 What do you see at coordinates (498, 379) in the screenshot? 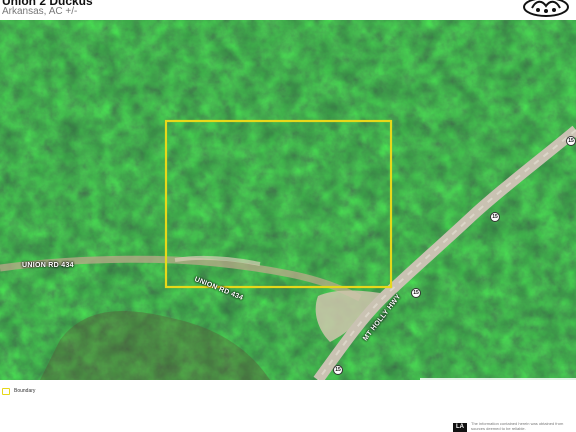
I see `scale-bar: 0 50 100 150 200ft` at bounding box center [498, 379].